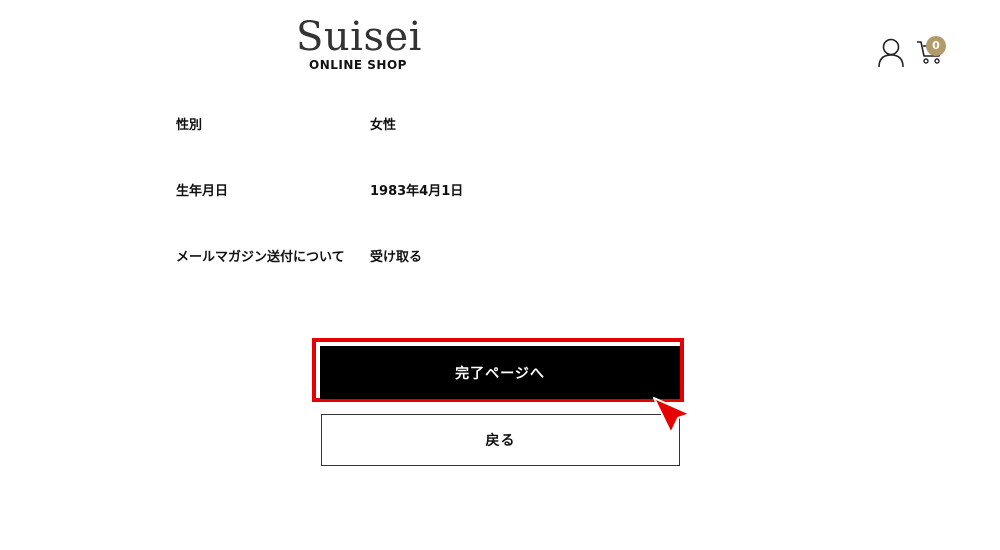 The width and height of the screenshot is (1000, 550). Describe the element at coordinates (260, 257) in the screenshot. I see `row-label: メールマガジン送付について` at that location.